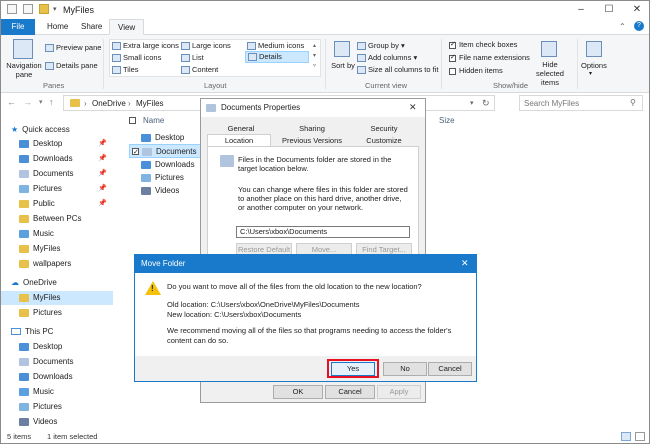  I want to click on preview-pane-button: Preview pane, so click(73, 48).